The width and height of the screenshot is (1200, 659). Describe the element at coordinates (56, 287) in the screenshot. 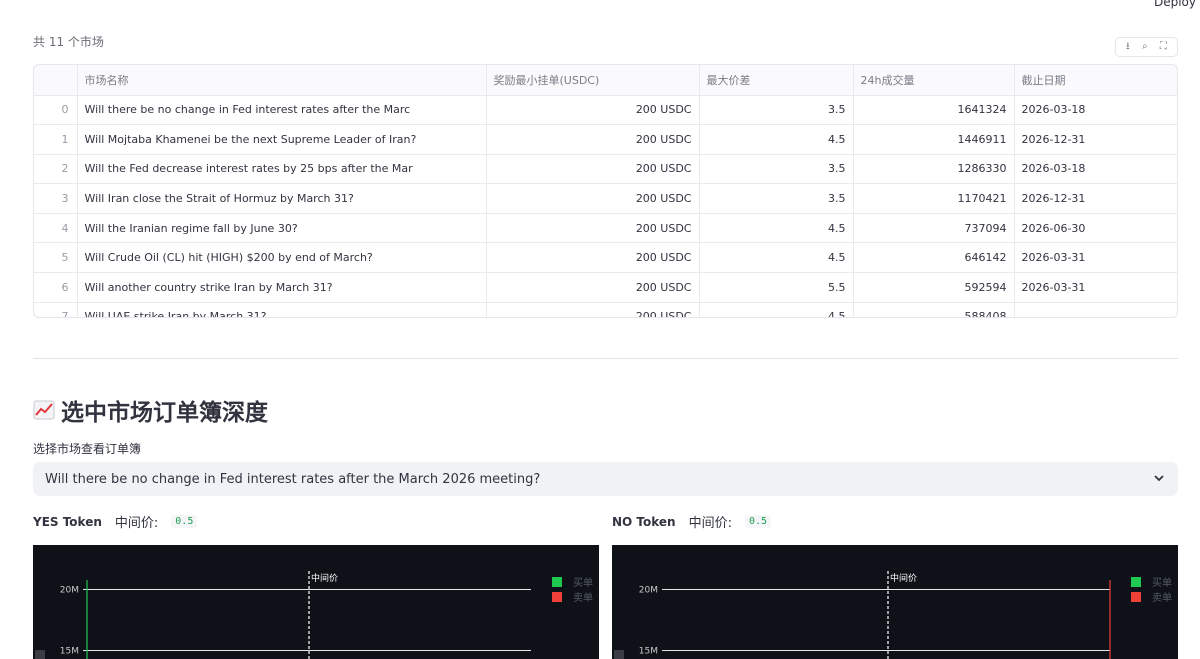

I see `index-cell: 6` at that location.